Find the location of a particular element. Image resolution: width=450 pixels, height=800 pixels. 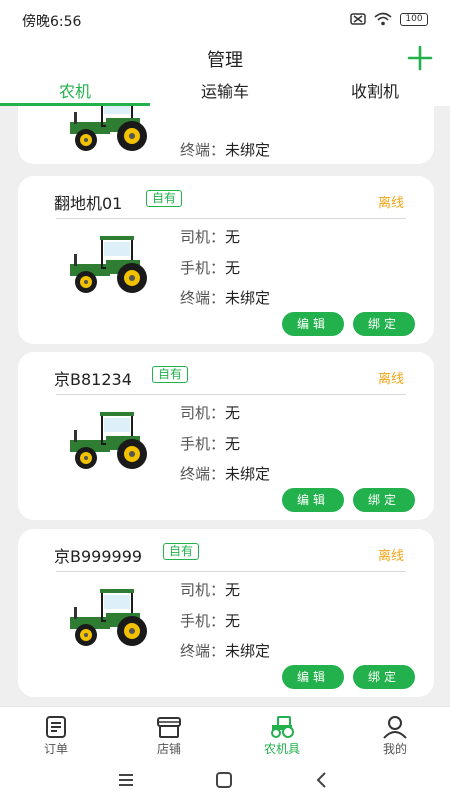

machine-name: 翻地机01 is located at coordinates (88, 203).